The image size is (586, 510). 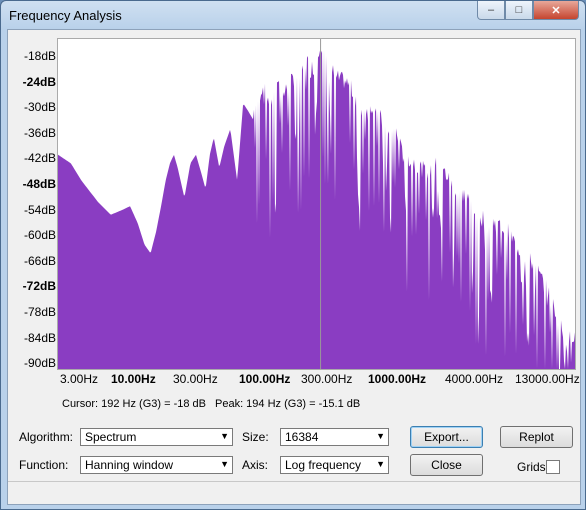 I want to click on axis-select: Log frequency ▼, so click(x=334, y=465).